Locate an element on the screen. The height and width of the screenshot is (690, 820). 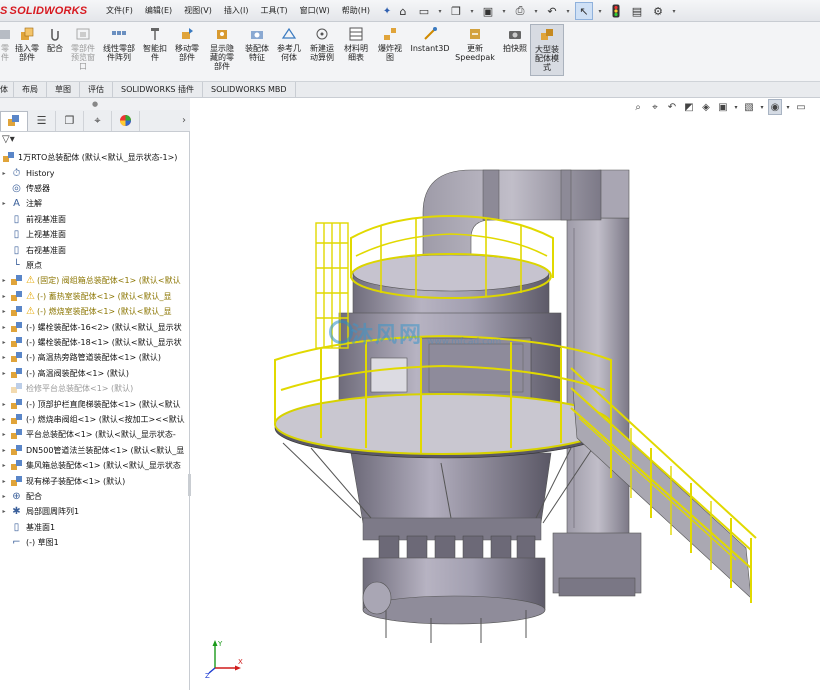
ribbon-button-exploded-view: 爆炸视 图 is located at coordinates (390, 44).